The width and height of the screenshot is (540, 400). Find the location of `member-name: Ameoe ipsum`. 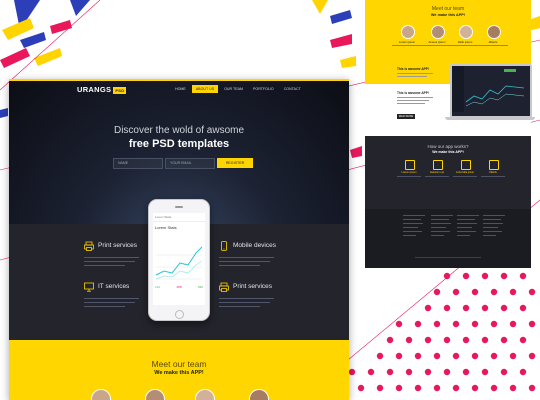

member-name: Ameoe ipsum is located at coordinates (437, 42).